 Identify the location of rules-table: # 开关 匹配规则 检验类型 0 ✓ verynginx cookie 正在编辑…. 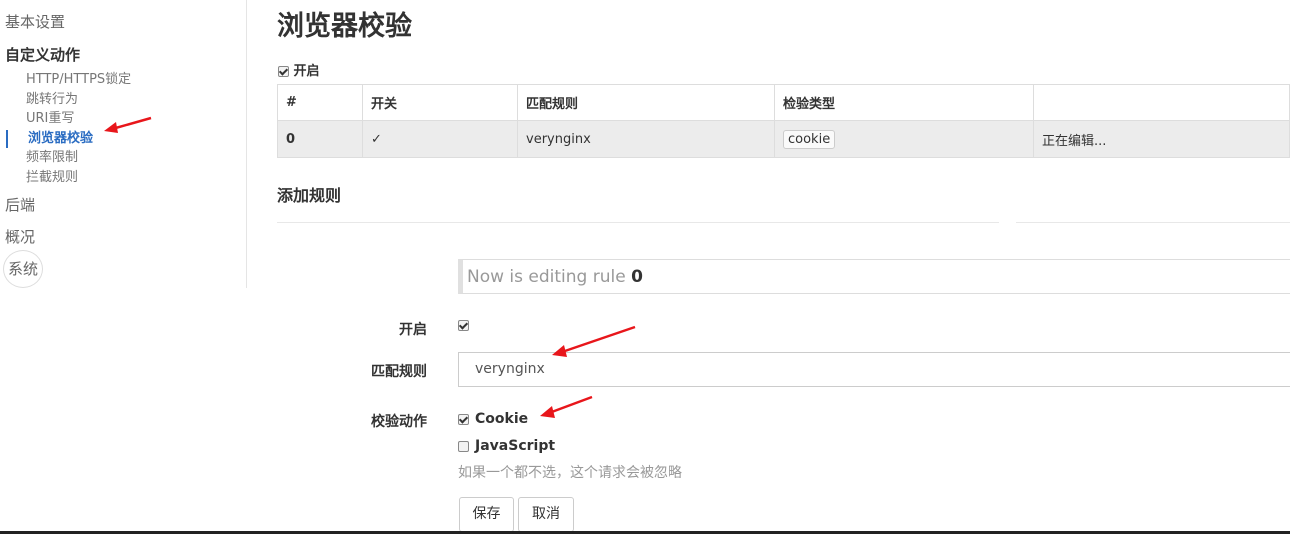
(783, 121).